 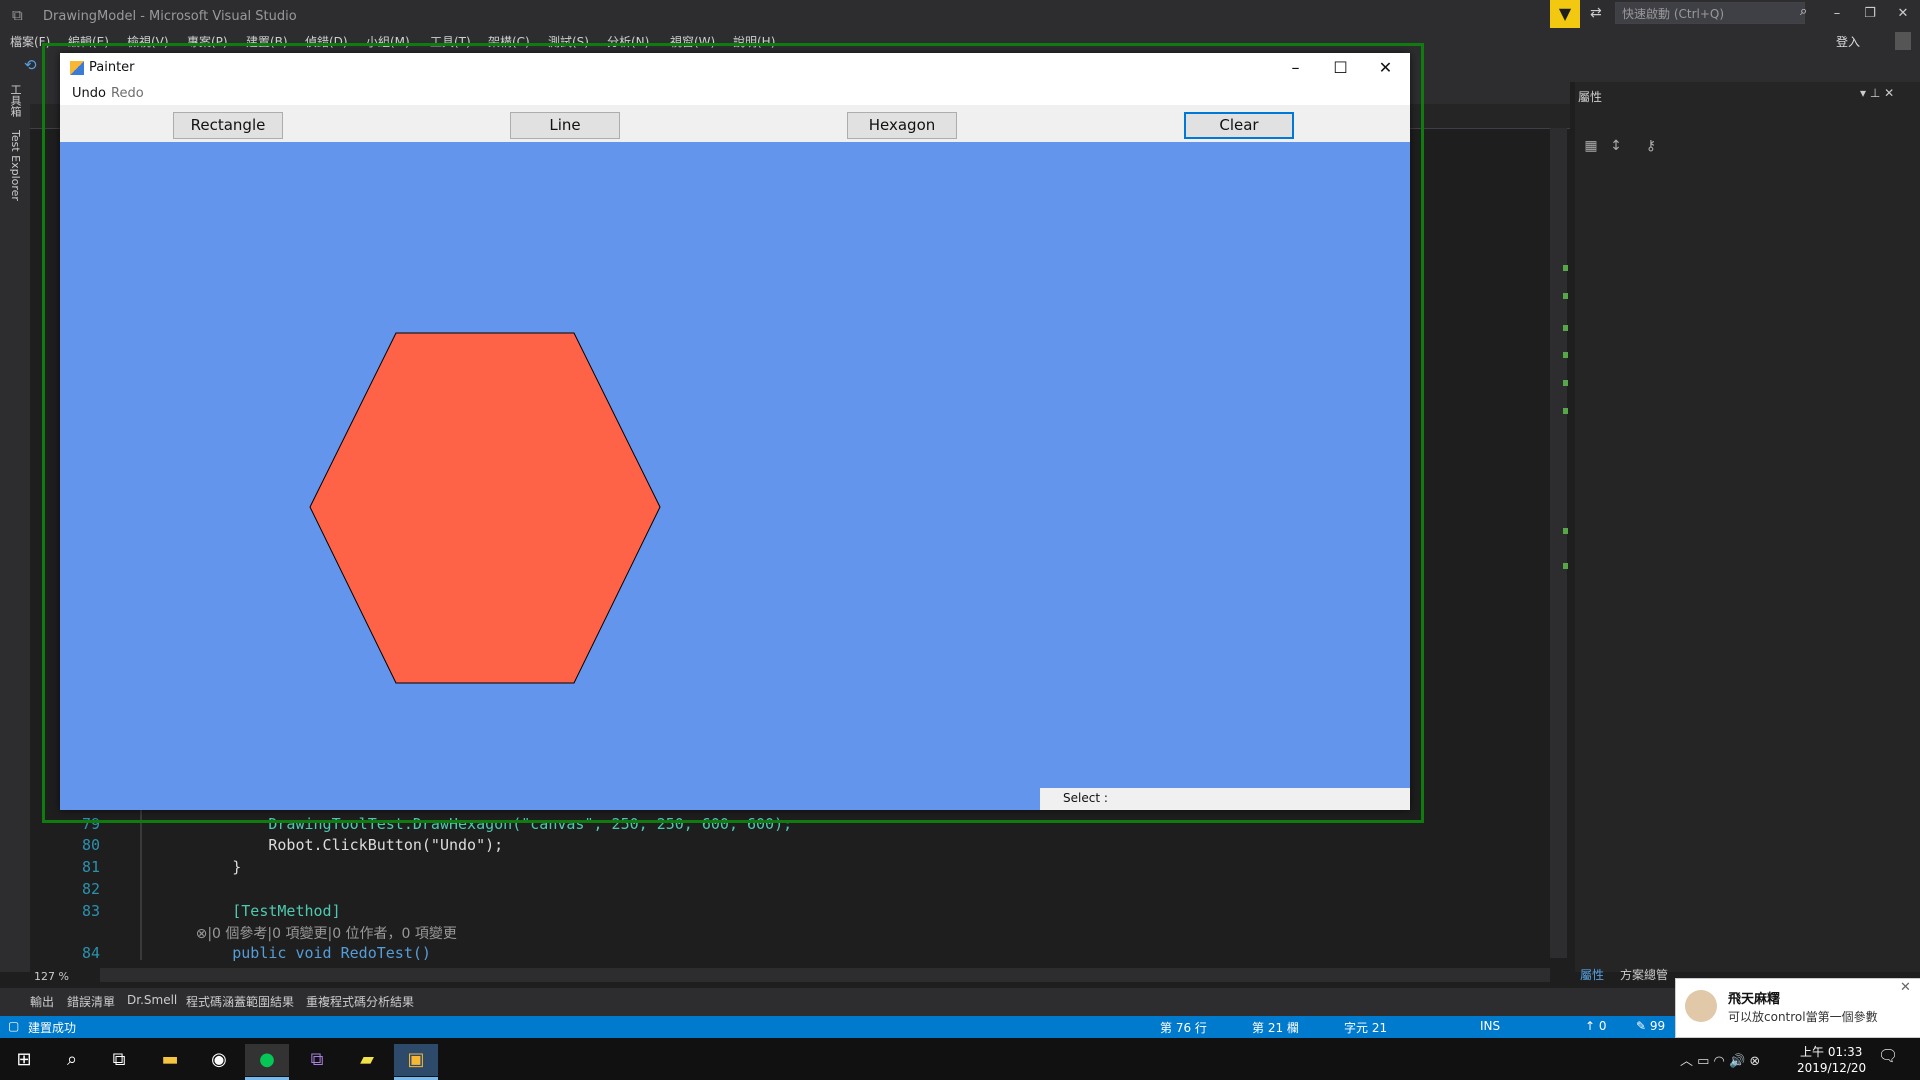 What do you see at coordinates (91, 1001) in the screenshot?
I see `error-list-tab: 錯誤清單` at bounding box center [91, 1001].